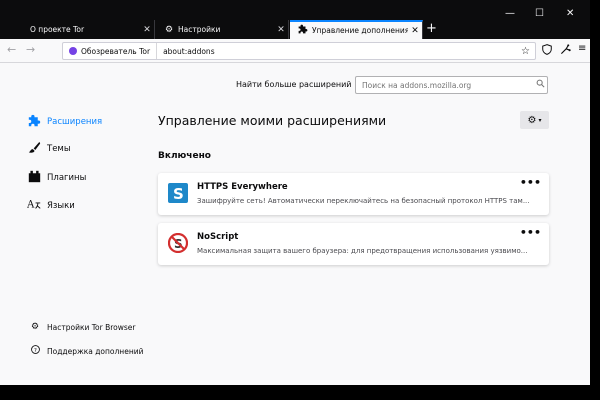 The height and width of the screenshot is (400, 600). What do you see at coordinates (540, 85) in the screenshot?
I see `search-icon` at bounding box center [540, 85].